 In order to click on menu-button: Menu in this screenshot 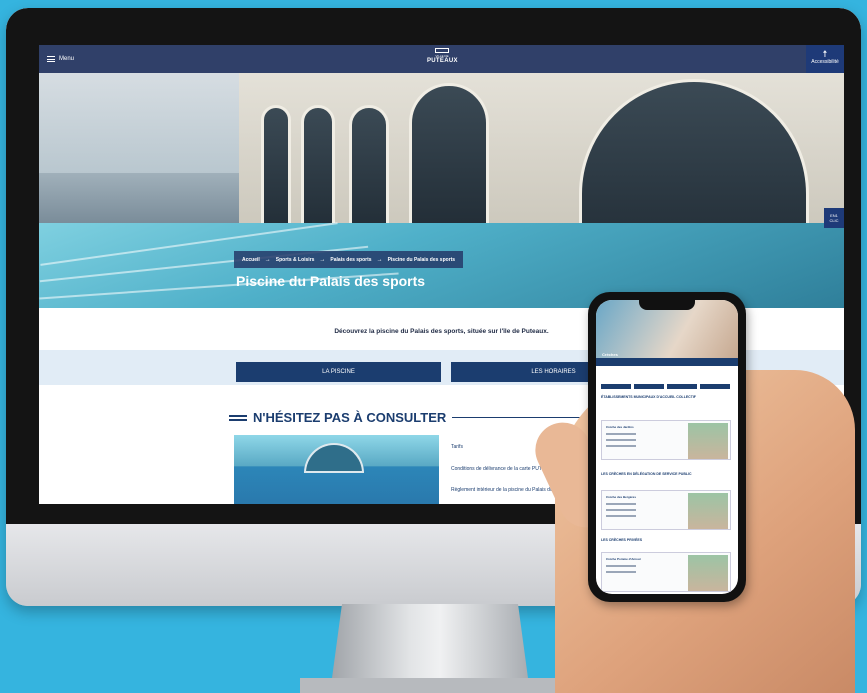, I will do `click(56, 59)`.